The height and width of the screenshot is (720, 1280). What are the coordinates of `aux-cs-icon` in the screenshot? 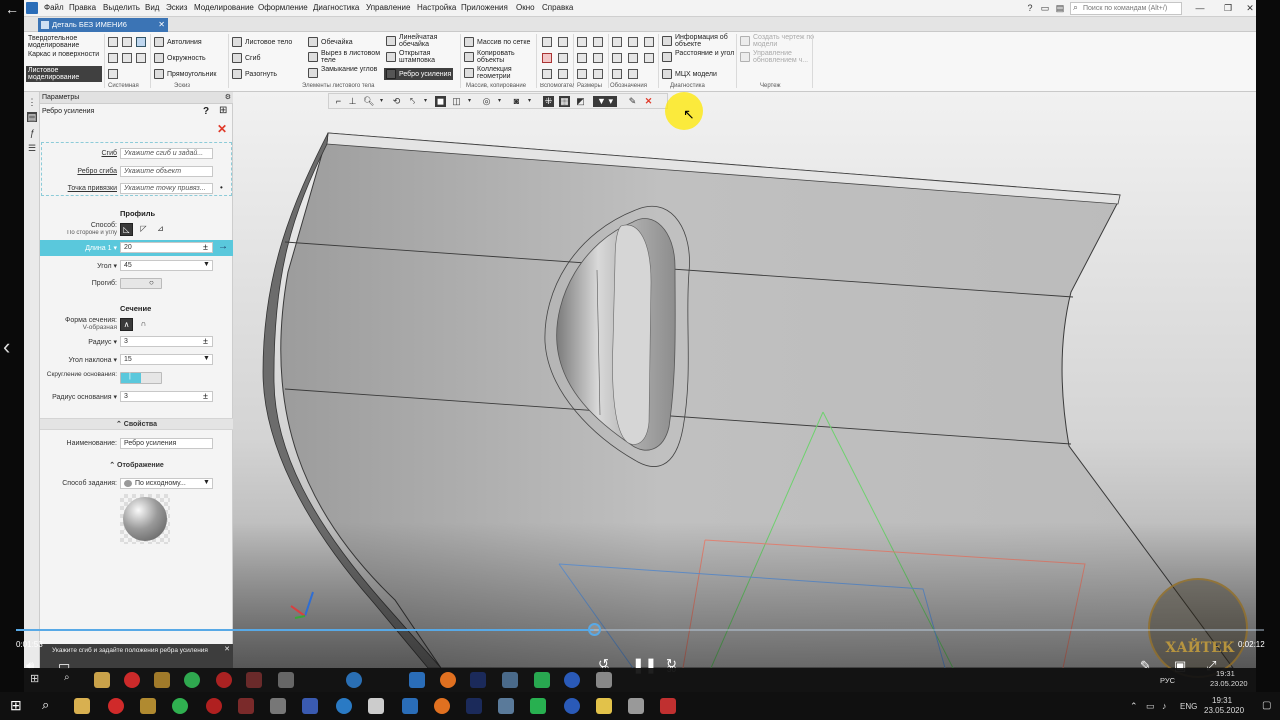 It's located at (547, 74).